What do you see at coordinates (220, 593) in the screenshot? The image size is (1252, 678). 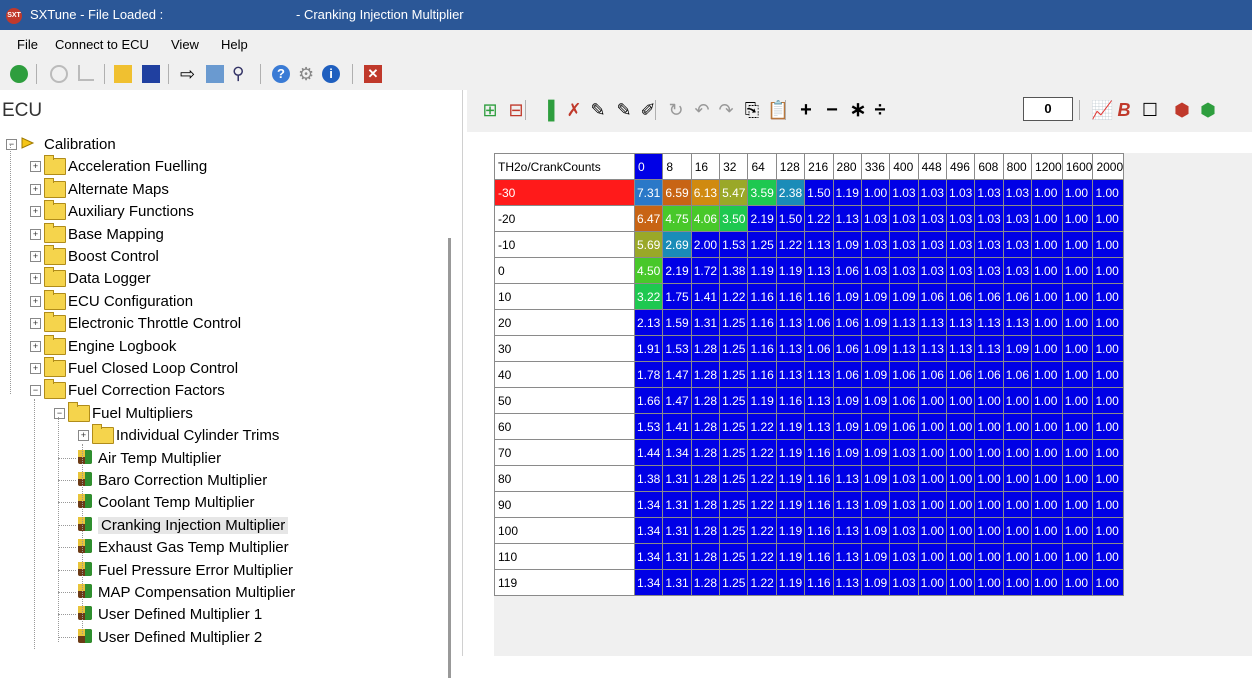 I see `tree-item: MAP Compensation Multiplier` at bounding box center [220, 593].